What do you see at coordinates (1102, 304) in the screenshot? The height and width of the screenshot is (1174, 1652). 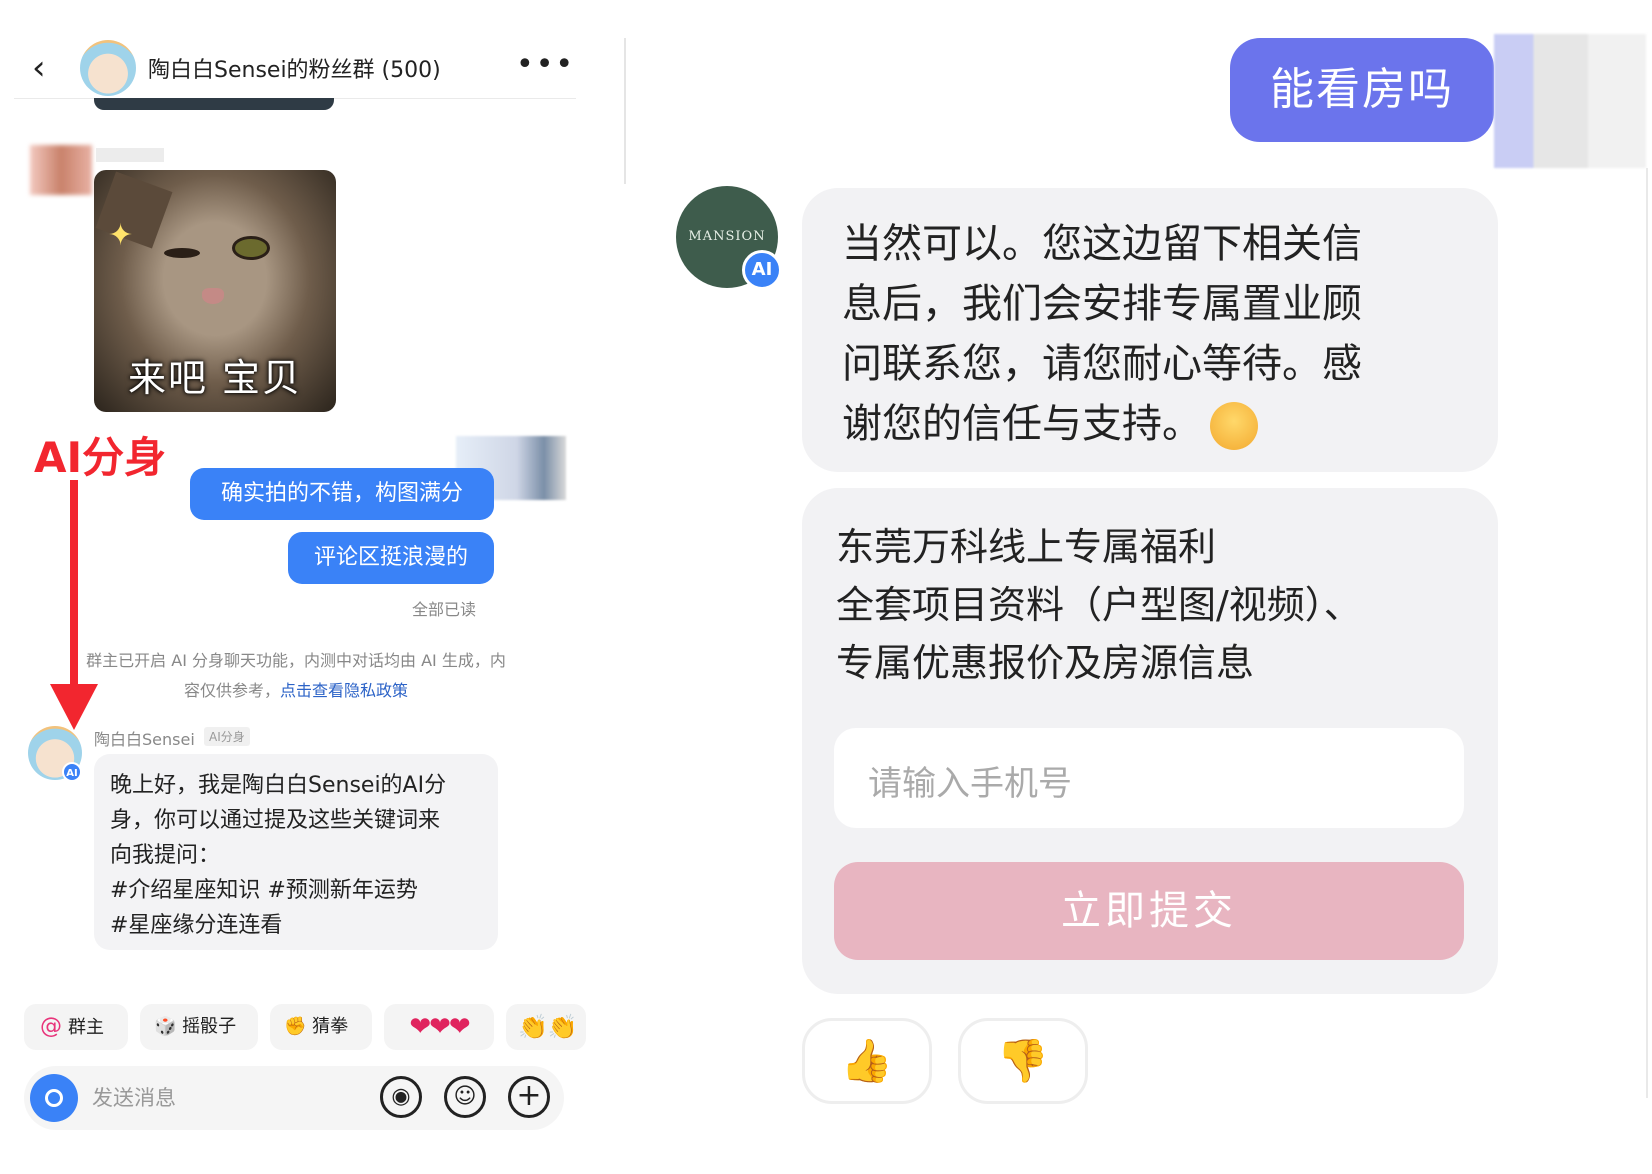 I see `reply-line: 息后，我们会安排专属置业顾` at bounding box center [1102, 304].